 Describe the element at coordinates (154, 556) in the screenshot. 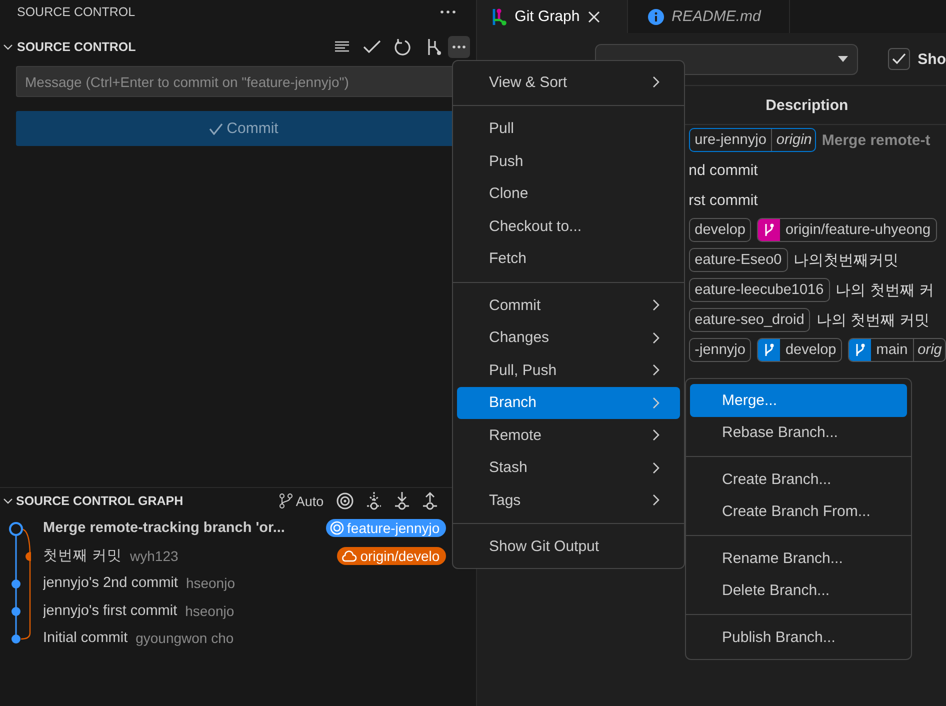

I see `commit-author: wyh123` at that location.